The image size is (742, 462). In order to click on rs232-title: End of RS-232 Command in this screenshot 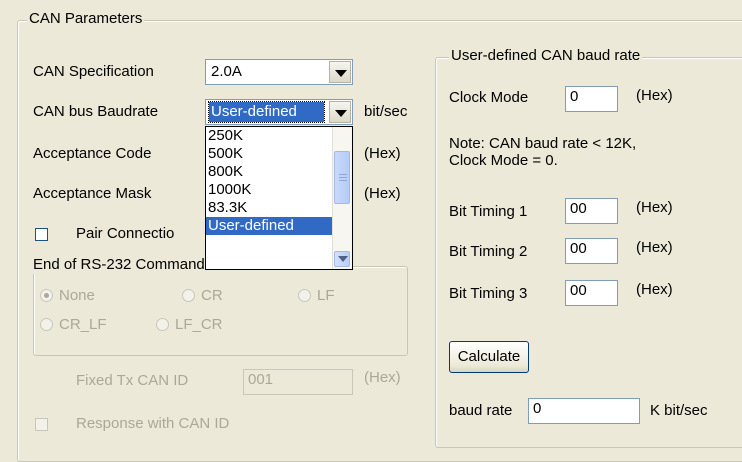, I will do `click(119, 265)`.